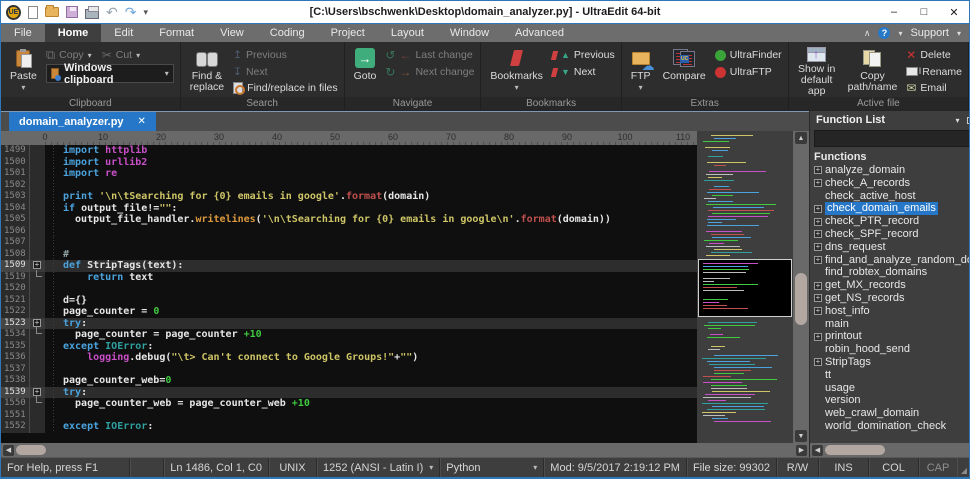 The image size is (970, 479). I want to click on menu-item-window: Window, so click(469, 33).